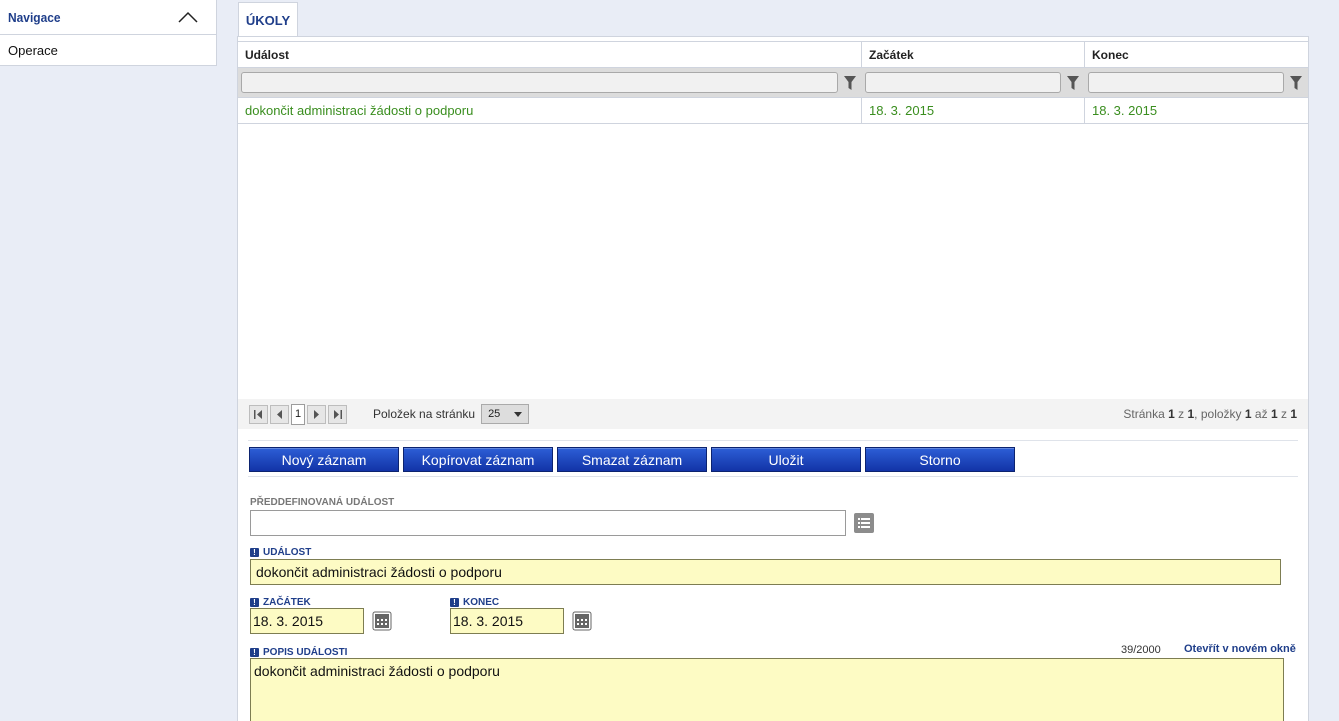 The width and height of the screenshot is (1339, 721). What do you see at coordinates (505, 414) in the screenshot?
I see `per-page-select: 25` at bounding box center [505, 414].